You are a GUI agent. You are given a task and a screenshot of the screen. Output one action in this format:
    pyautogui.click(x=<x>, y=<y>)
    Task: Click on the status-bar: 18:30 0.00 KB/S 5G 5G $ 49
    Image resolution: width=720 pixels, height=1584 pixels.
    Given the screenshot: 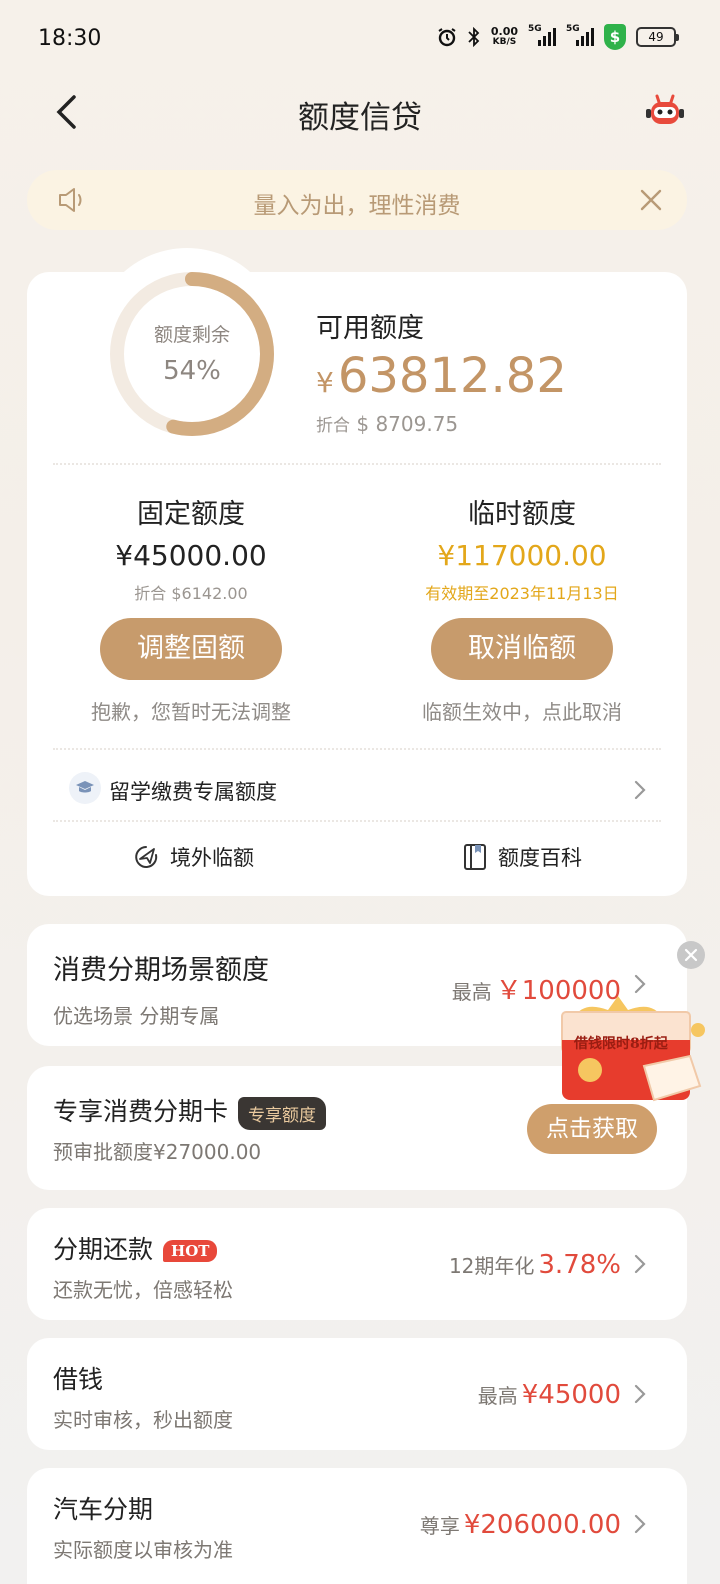 What is the action you would take?
    pyautogui.click(x=360, y=40)
    